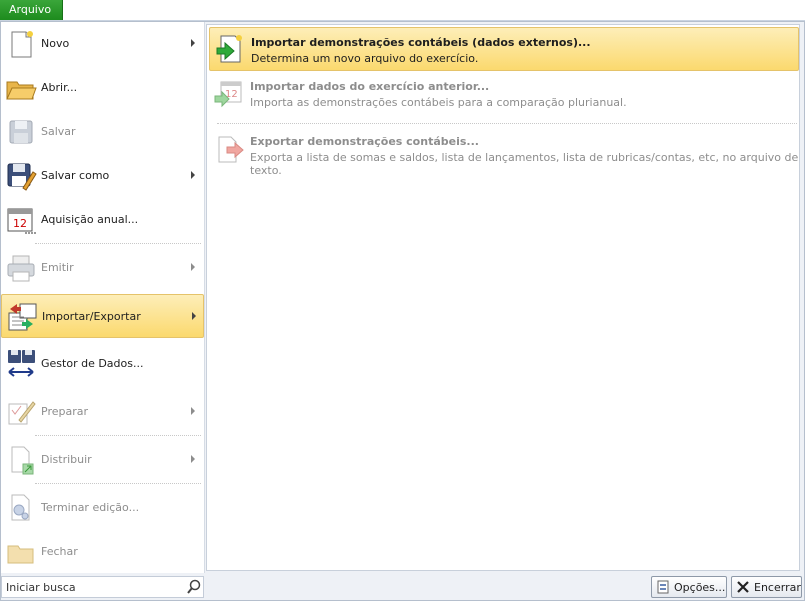  What do you see at coordinates (41, 587) in the screenshot?
I see `search-placeholder: Iniciar busca` at bounding box center [41, 587].